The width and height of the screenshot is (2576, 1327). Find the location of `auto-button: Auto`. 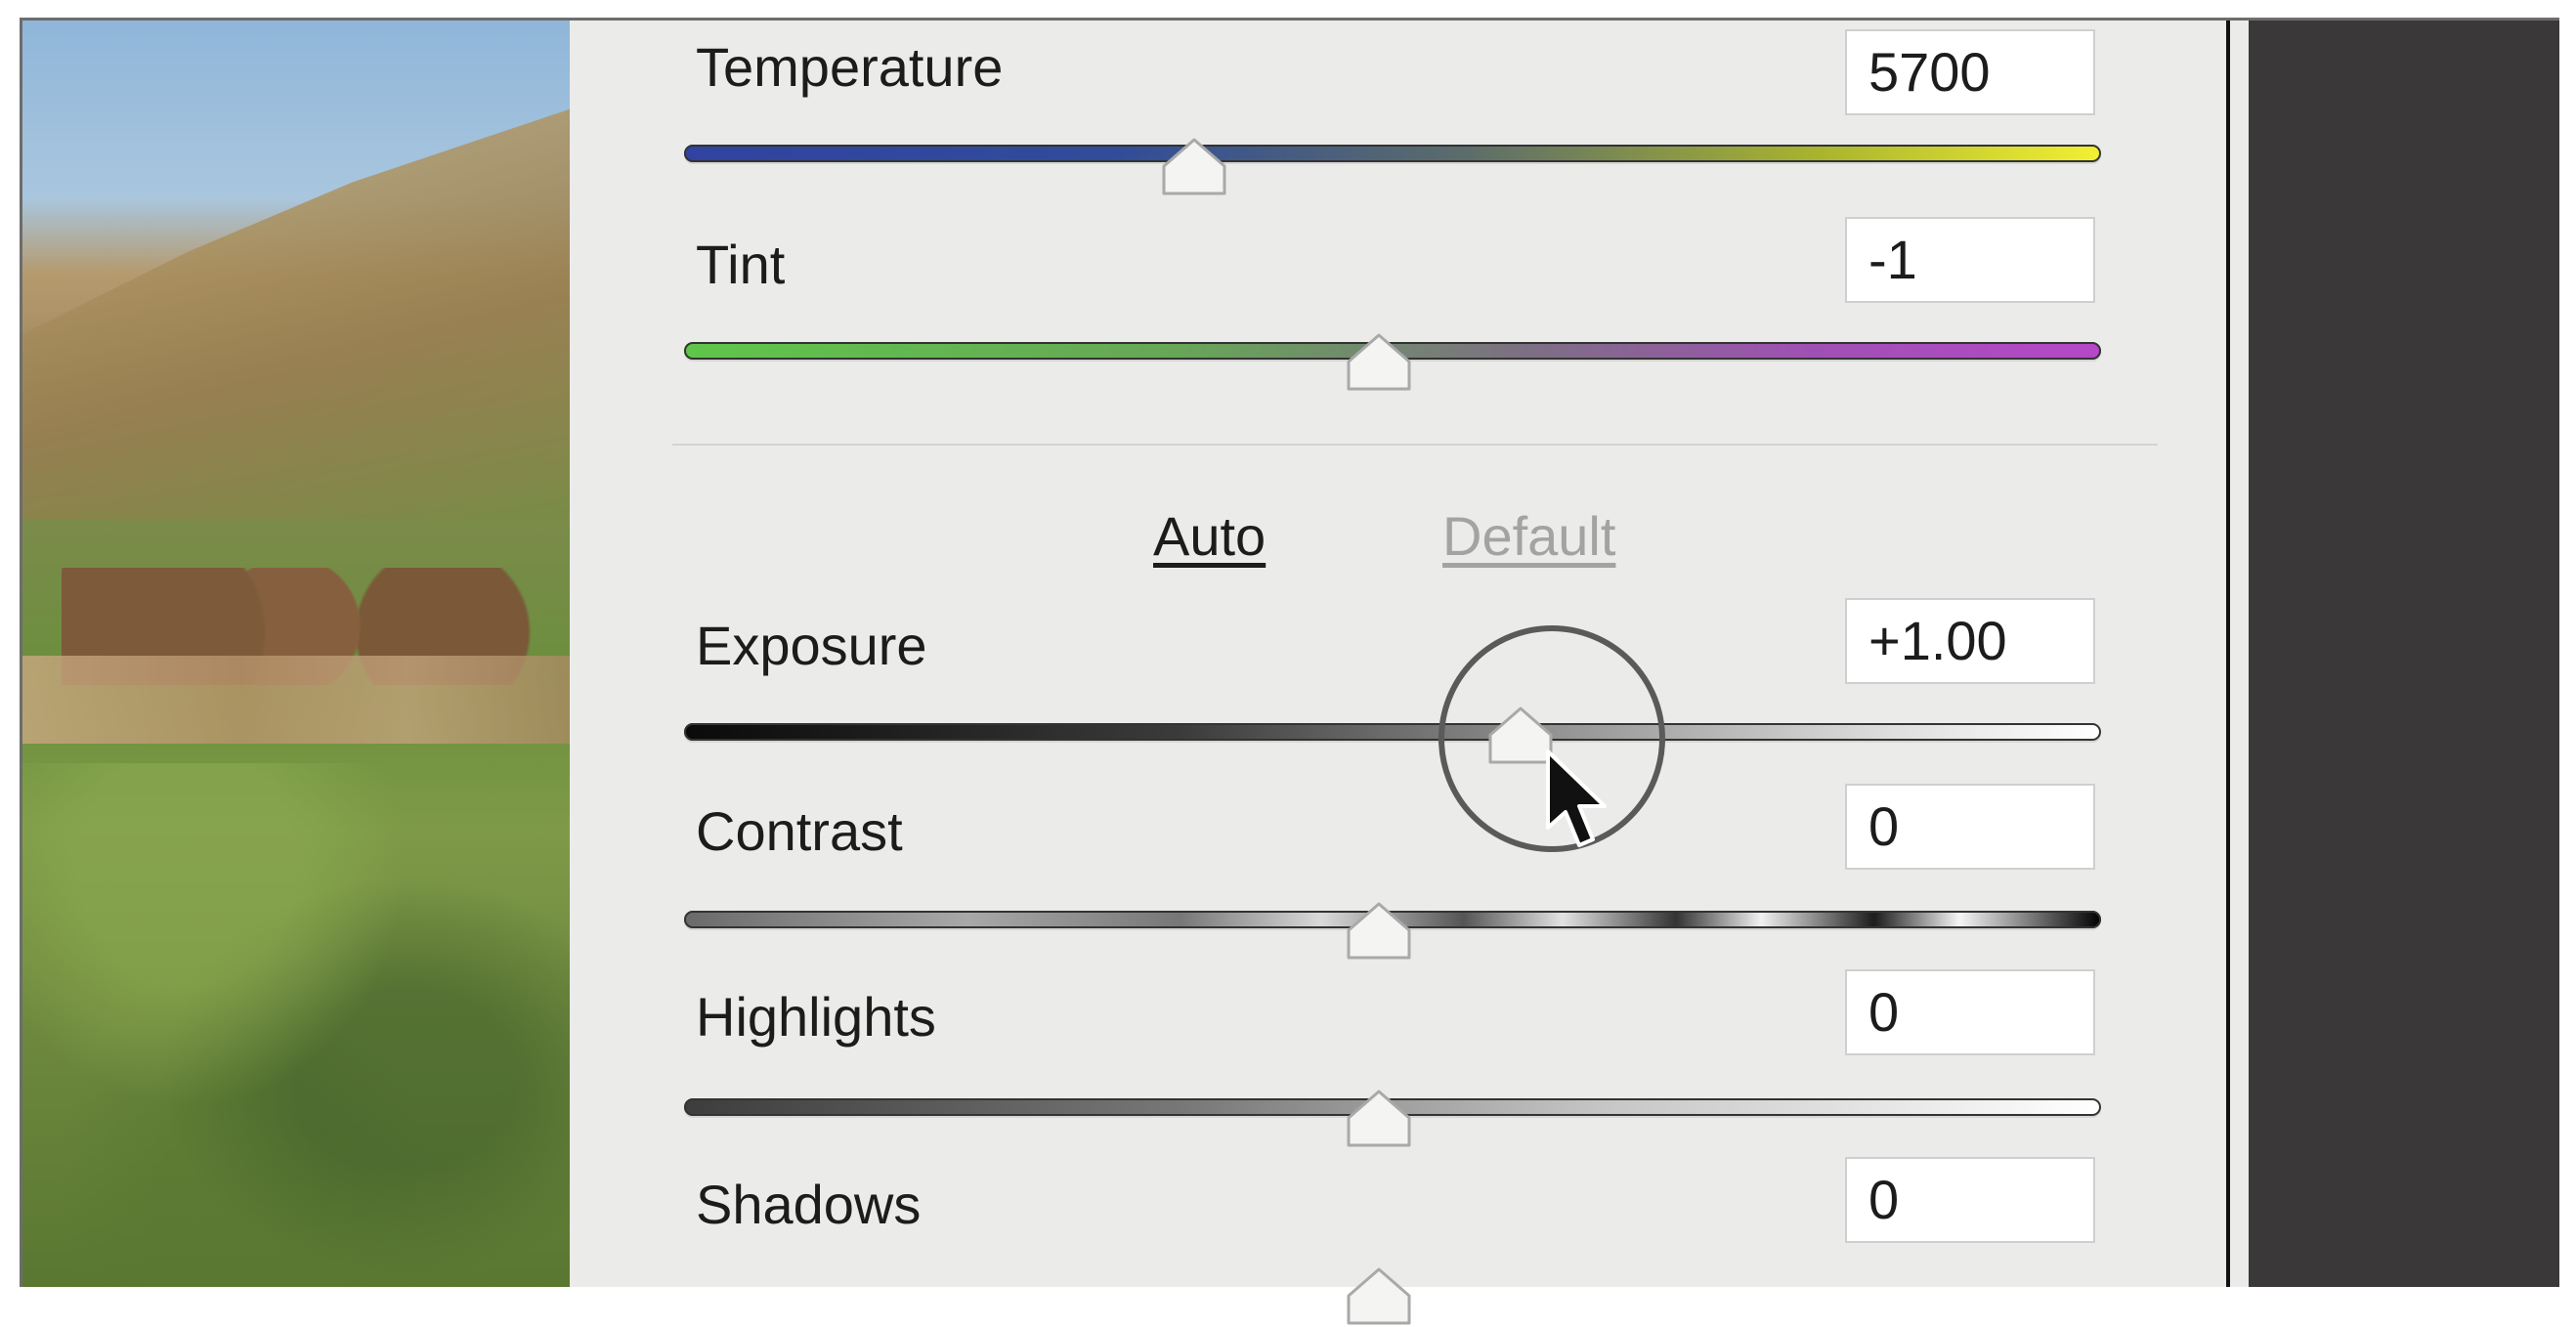

auto-button: Auto is located at coordinates (1209, 536).